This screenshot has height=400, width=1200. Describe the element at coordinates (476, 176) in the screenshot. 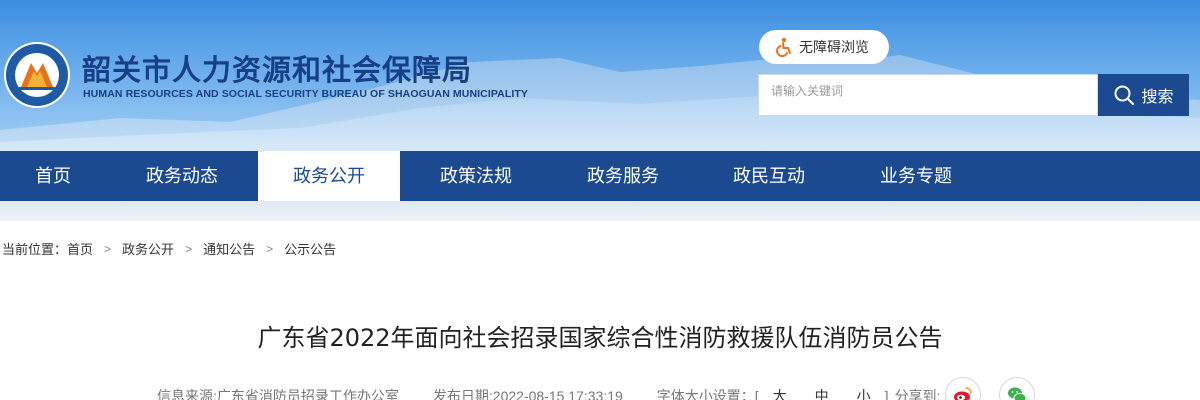

I see `nav-item-policy: 政策法规` at that location.